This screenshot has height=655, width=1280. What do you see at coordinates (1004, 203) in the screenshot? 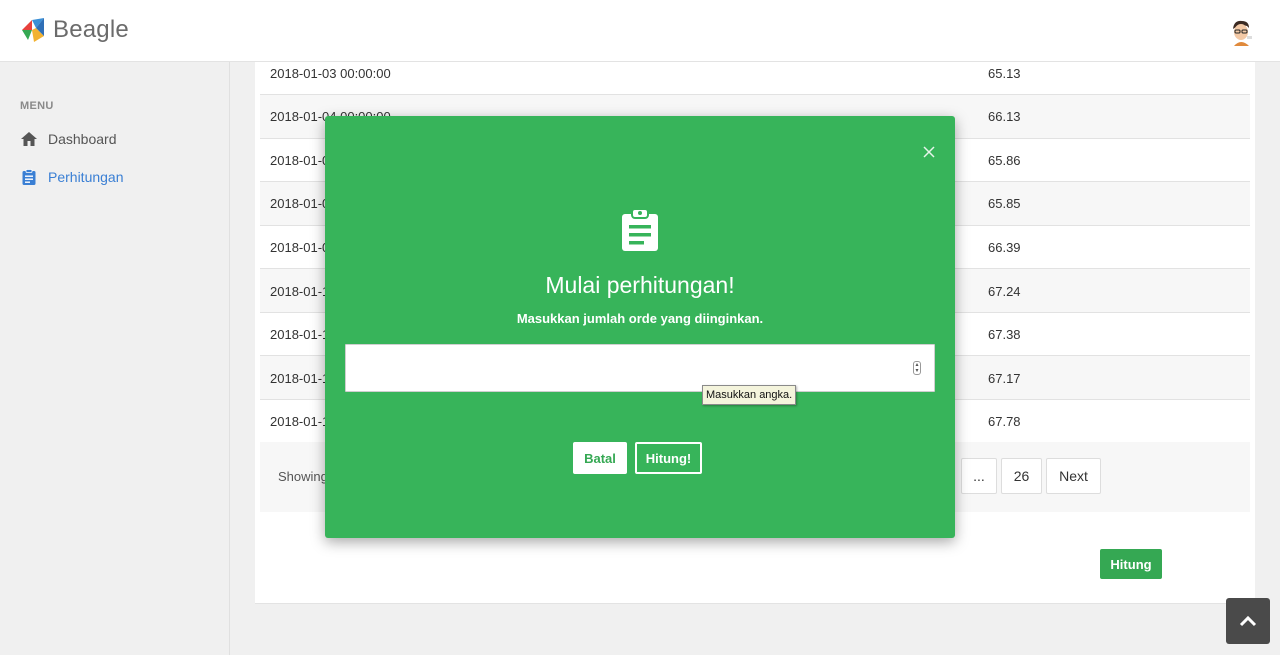
I see `cell-value: 65.85` at bounding box center [1004, 203].